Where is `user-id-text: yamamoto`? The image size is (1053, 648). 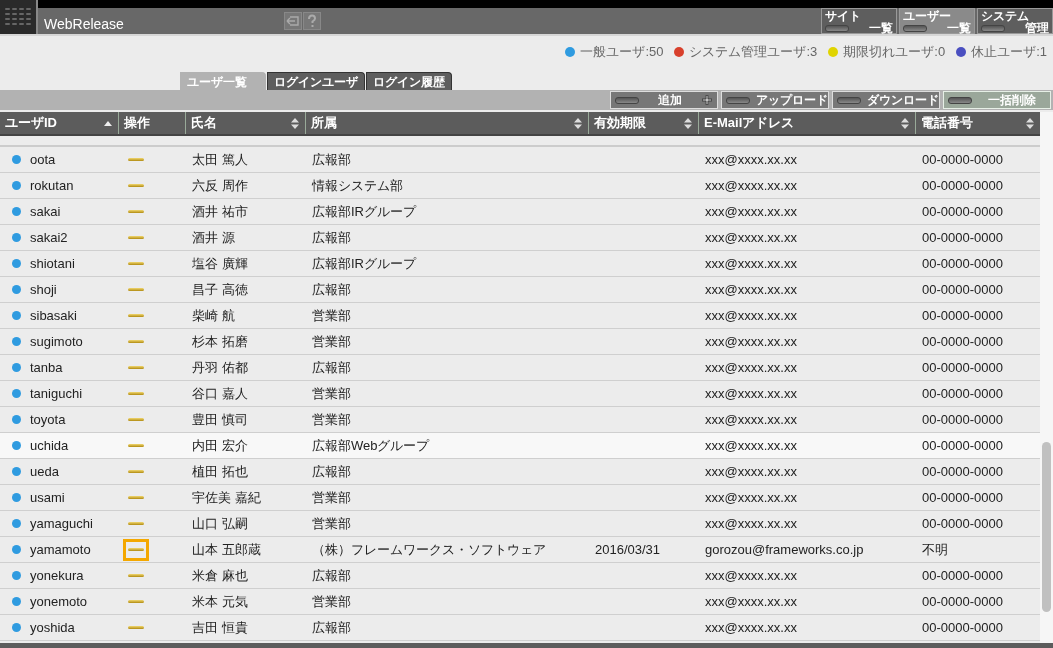
user-id-text: yamamoto is located at coordinates (60, 549).